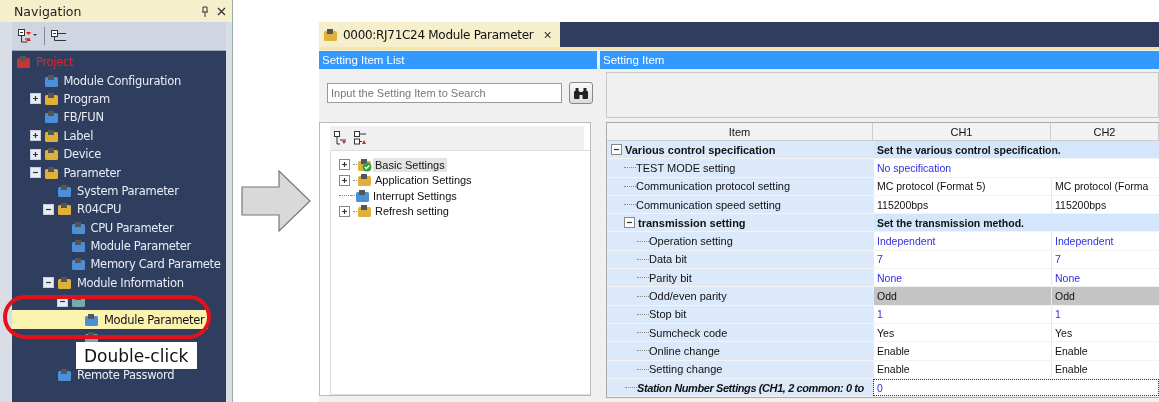 The height and width of the screenshot is (402, 1159). Describe the element at coordinates (879, 60) in the screenshot. I see `pane-header: Setting Item` at that location.